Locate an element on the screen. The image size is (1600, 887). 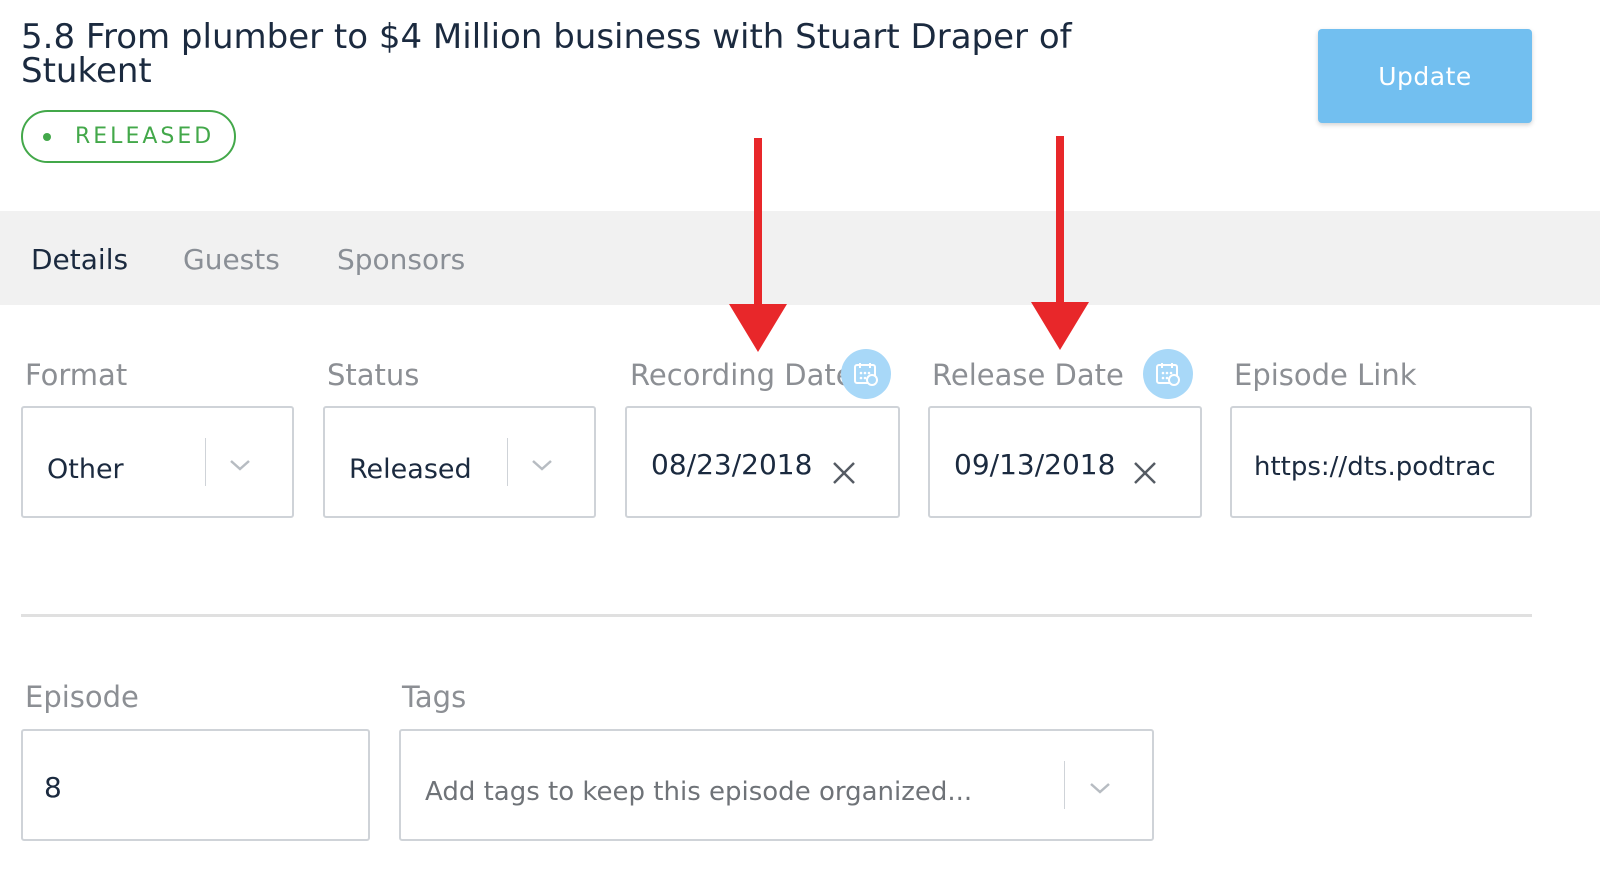
recording-date-label: Recording Date is located at coordinates (742, 375).